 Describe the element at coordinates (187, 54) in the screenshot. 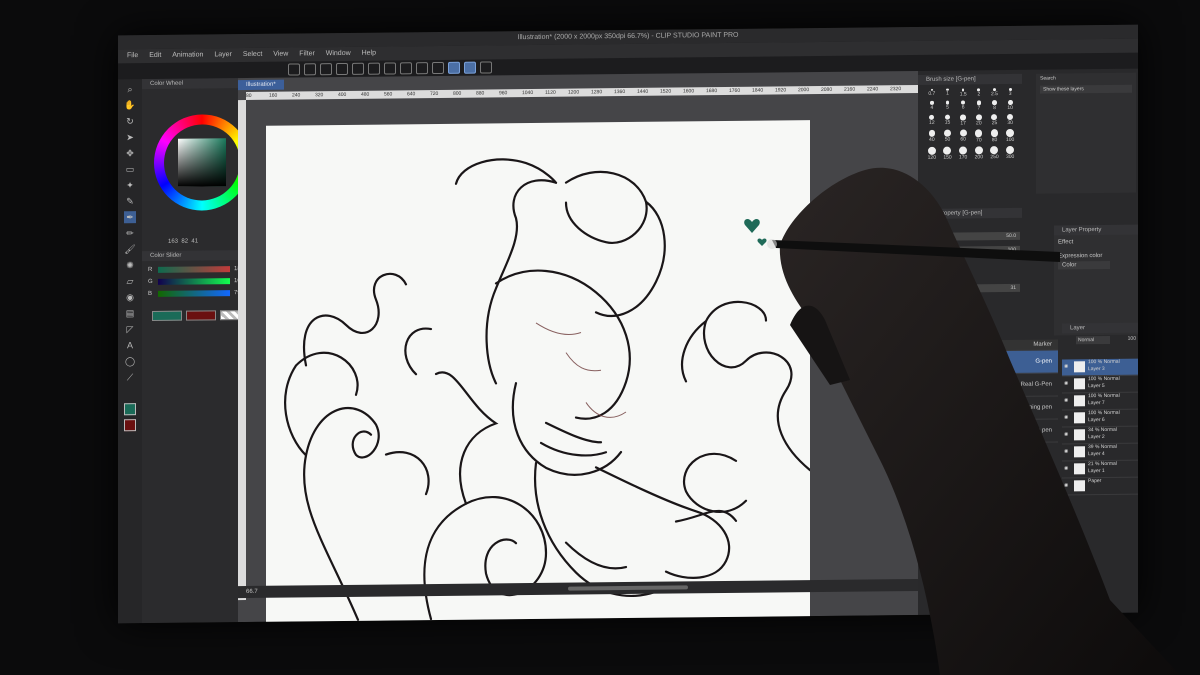

I see `menu-animation: Animation` at that location.